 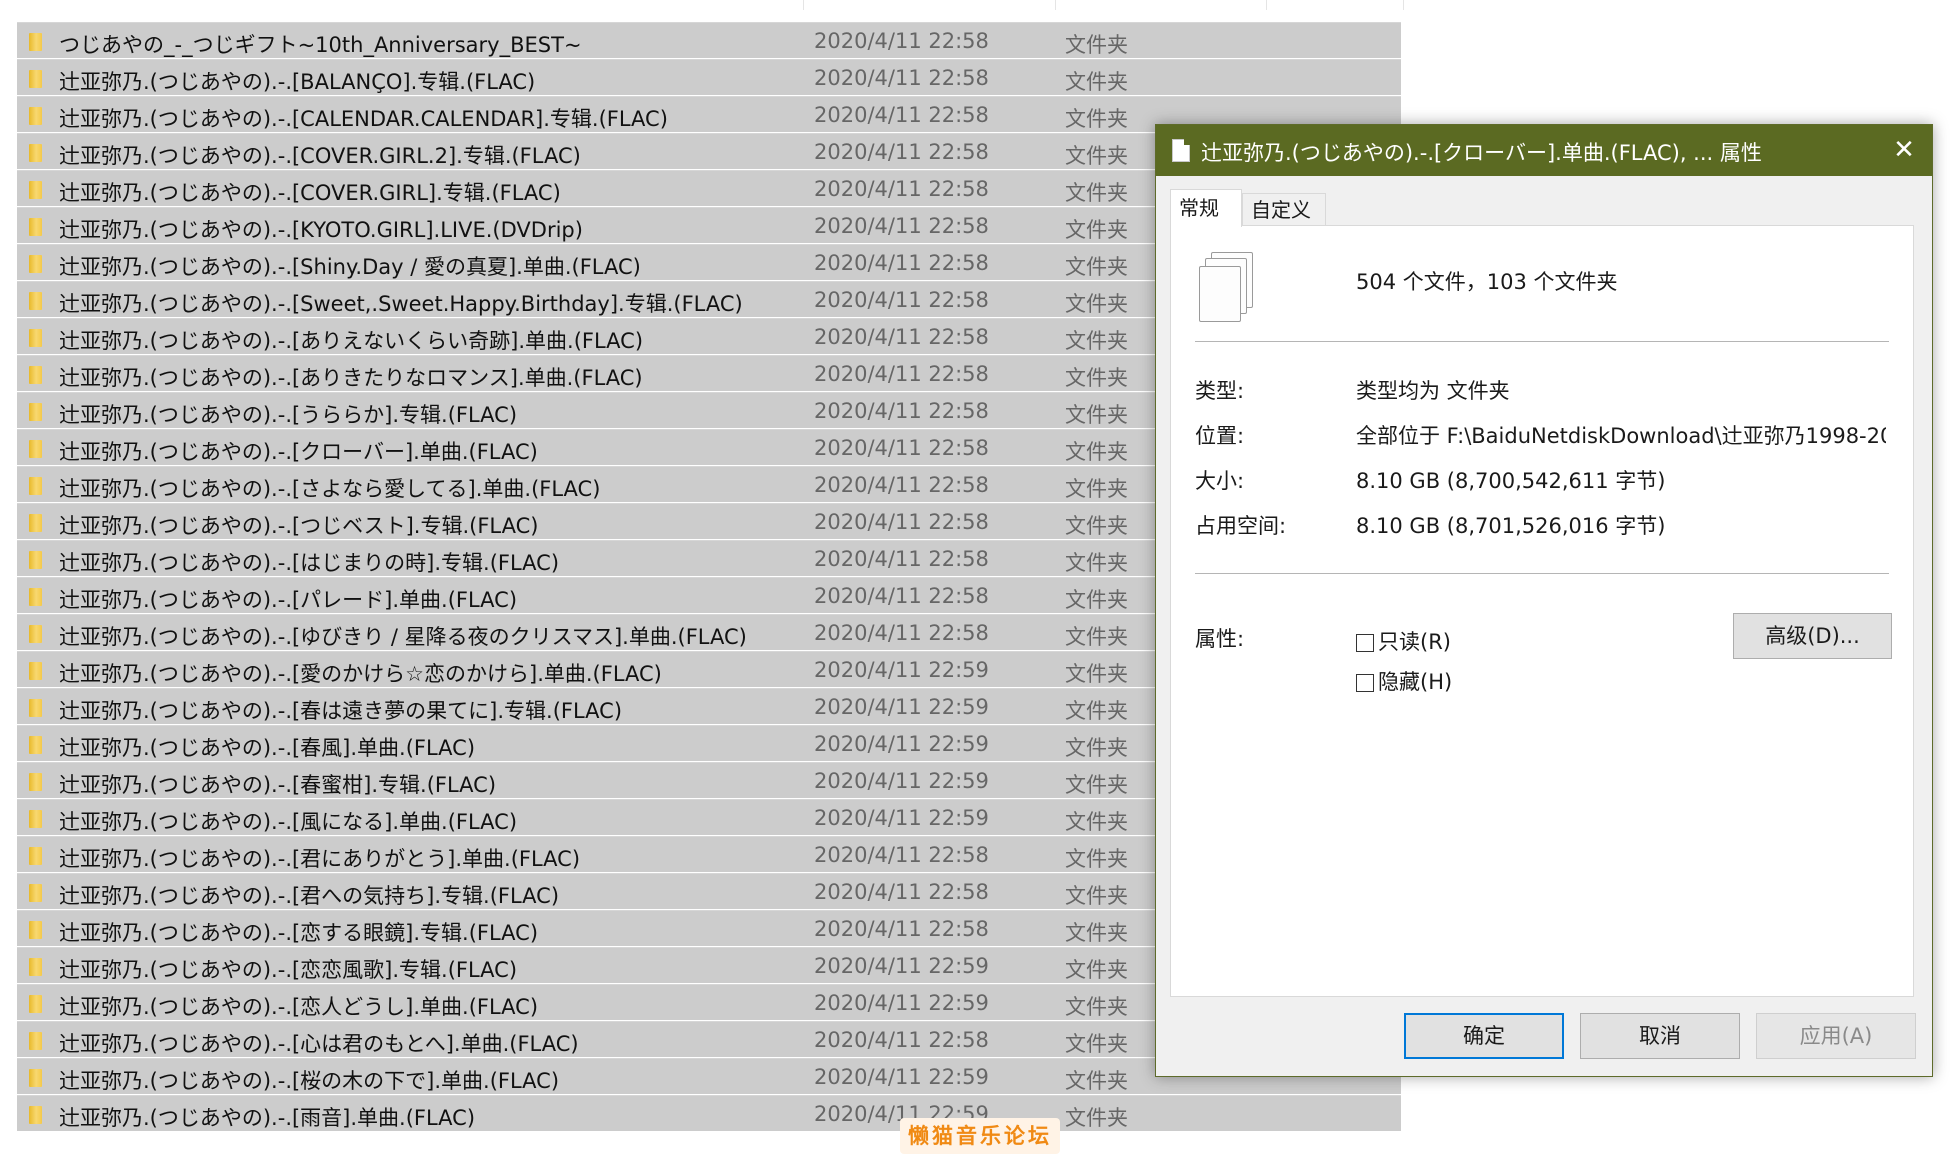 What do you see at coordinates (1484, 1036) in the screenshot?
I see `ok-button: 确定` at bounding box center [1484, 1036].